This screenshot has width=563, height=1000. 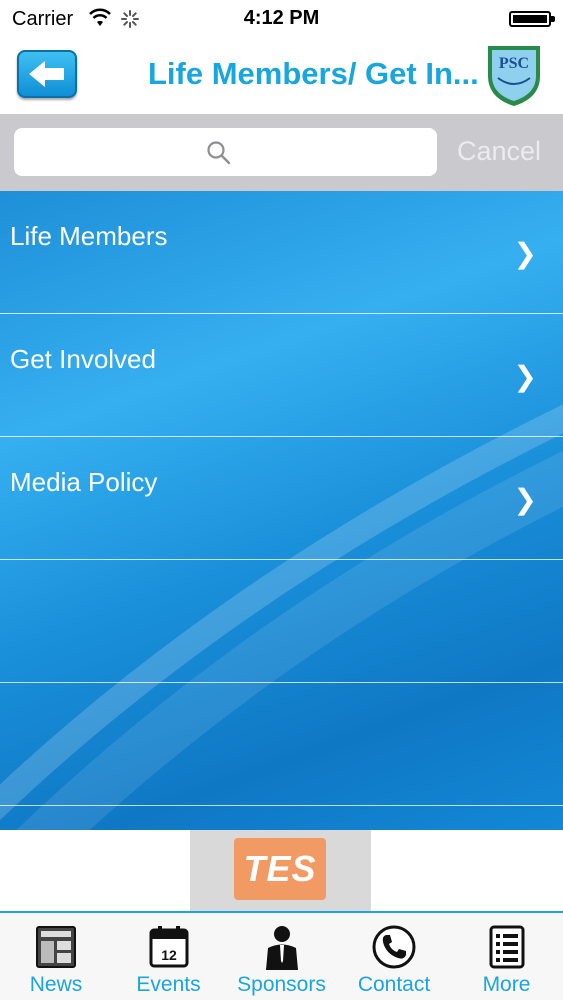 What do you see at coordinates (56, 984) in the screenshot?
I see `tab-label: News` at bounding box center [56, 984].